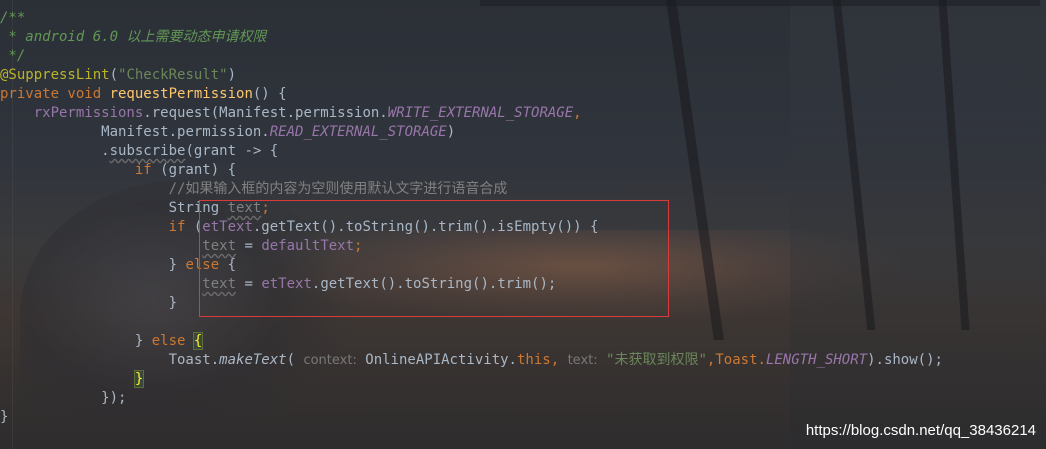 The image size is (1046, 449). What do you see at coordinates (338, 189) in the screenshot?
I see `line-comment: //如果输入框的内容为空则使用默认文字进行语音合成` at bounding box center [338, 189].